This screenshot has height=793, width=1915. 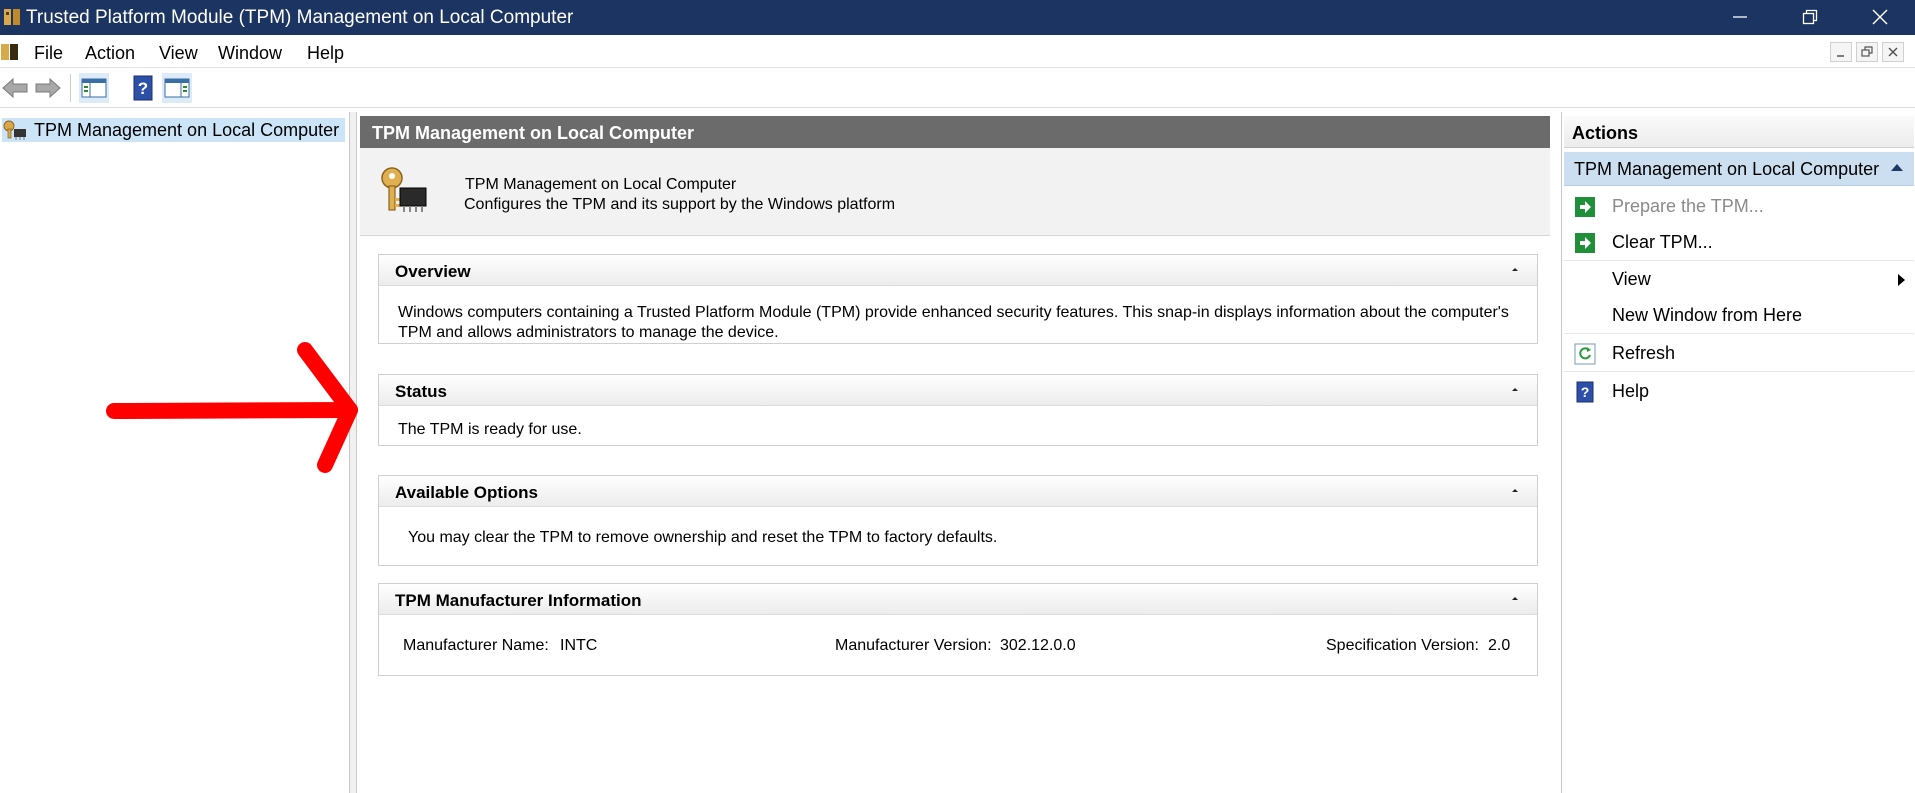 What do you see at coordinates (1631, 391) in the screenshot?
I see `action-label: Help` at bounding box center [1631, 391].